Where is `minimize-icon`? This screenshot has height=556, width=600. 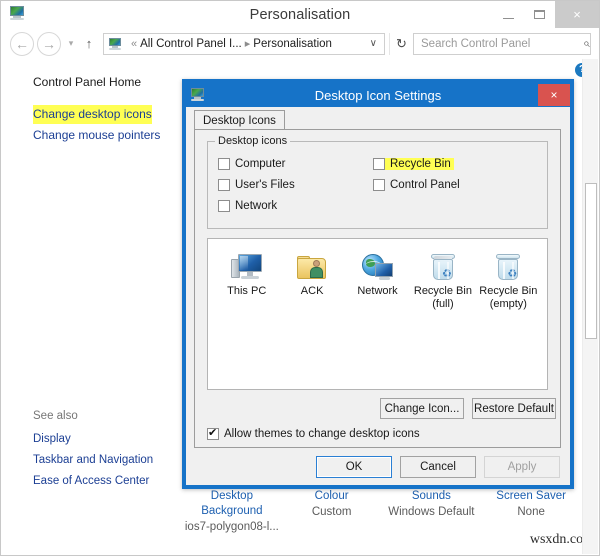 minimize-icon is located at coordinates (508, 14).